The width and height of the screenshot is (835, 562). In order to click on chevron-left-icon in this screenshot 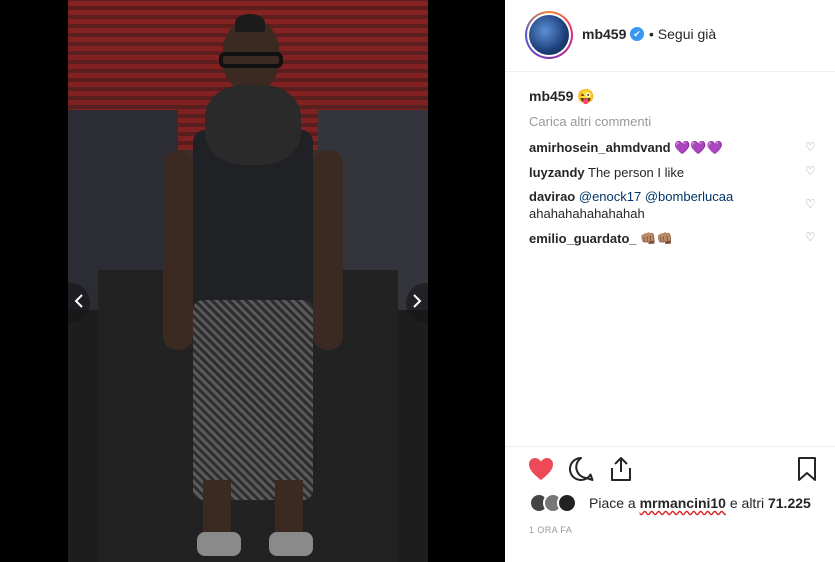, I will do `click(79, 303)`.